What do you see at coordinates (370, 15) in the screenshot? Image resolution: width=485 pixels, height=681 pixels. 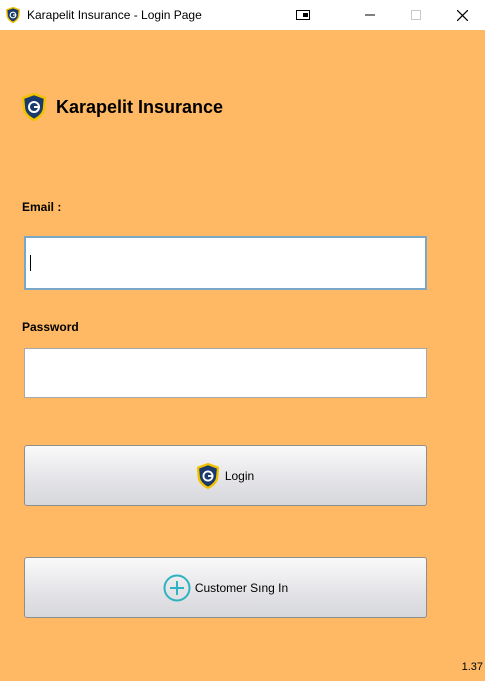 I see `minimize-button` at bounding box center [370, 15].